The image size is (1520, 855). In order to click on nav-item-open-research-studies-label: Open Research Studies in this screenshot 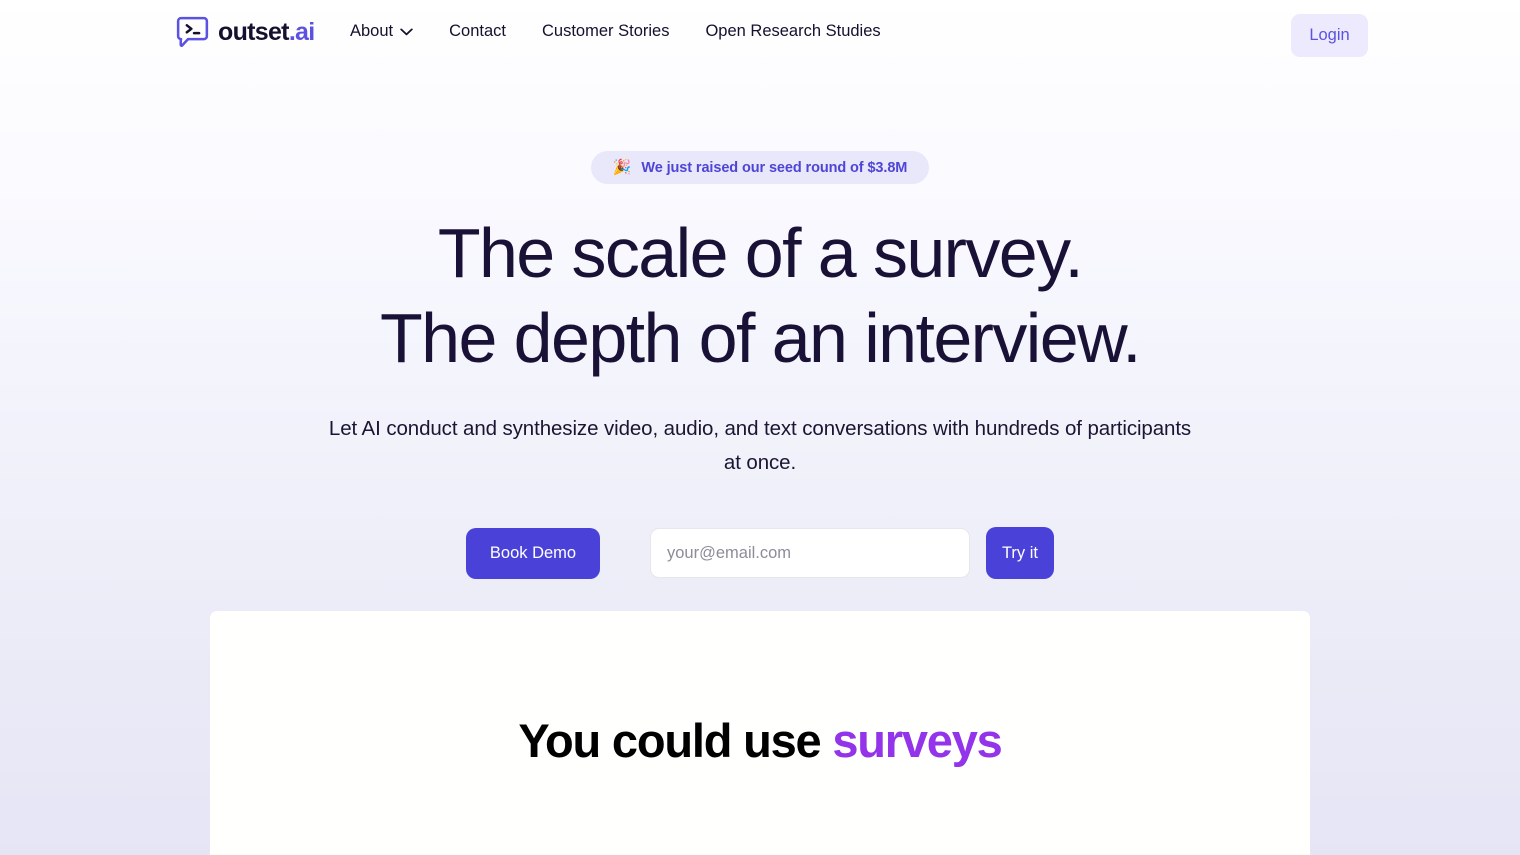, I will do `click(793, 31)`.